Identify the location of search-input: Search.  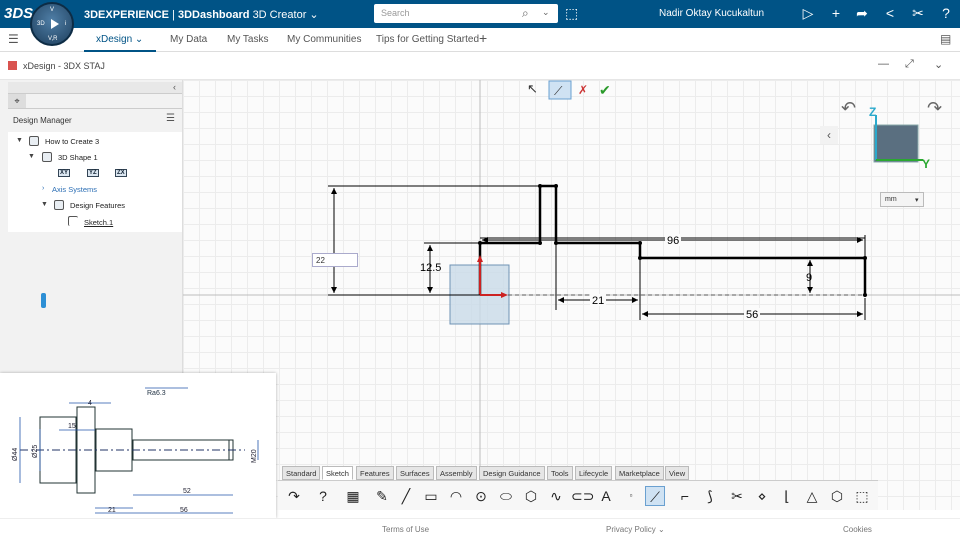
(395, 13).